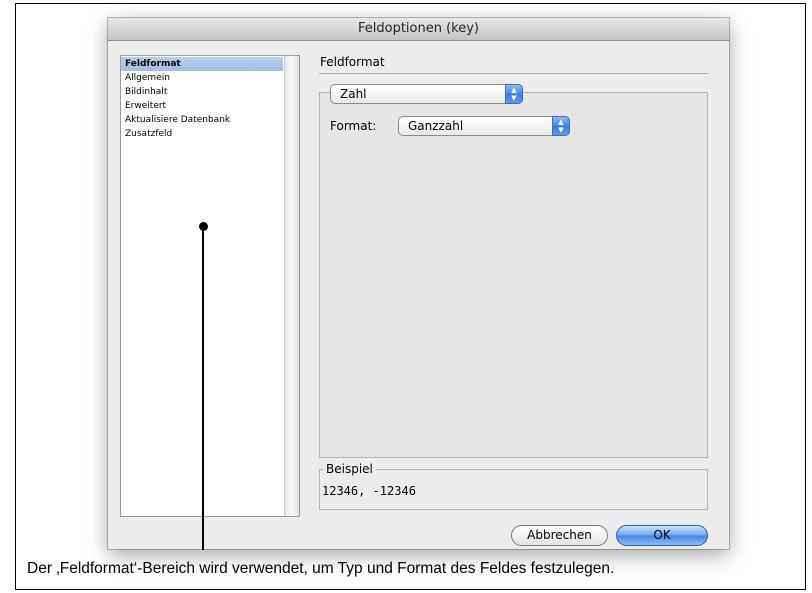 This screenshot has height=593, width=812. What do you see at coordinates (353, 126) in the screenshot?
I see `format-label: Format:` at bounding box center [353, 126].